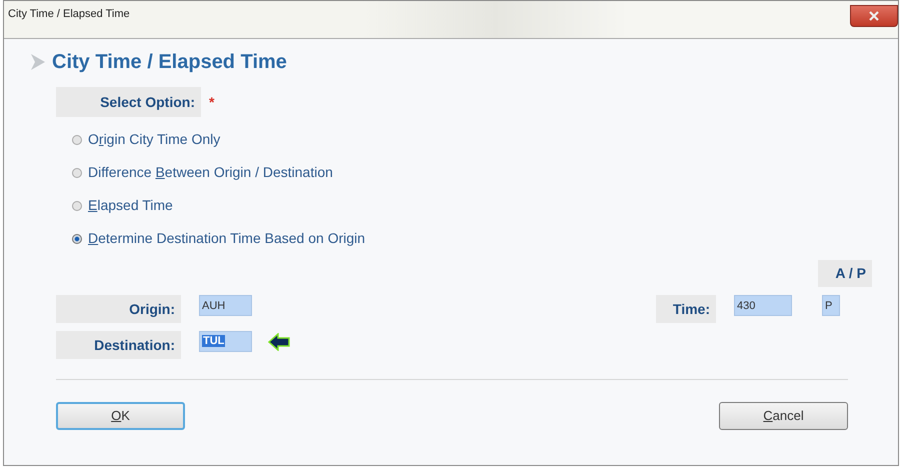 Image resolution: width=906 pixels, height=469 pixels. Describe the element at coordinates (120, 416) in the screenshot. I see `ok-button: OK` at that location.